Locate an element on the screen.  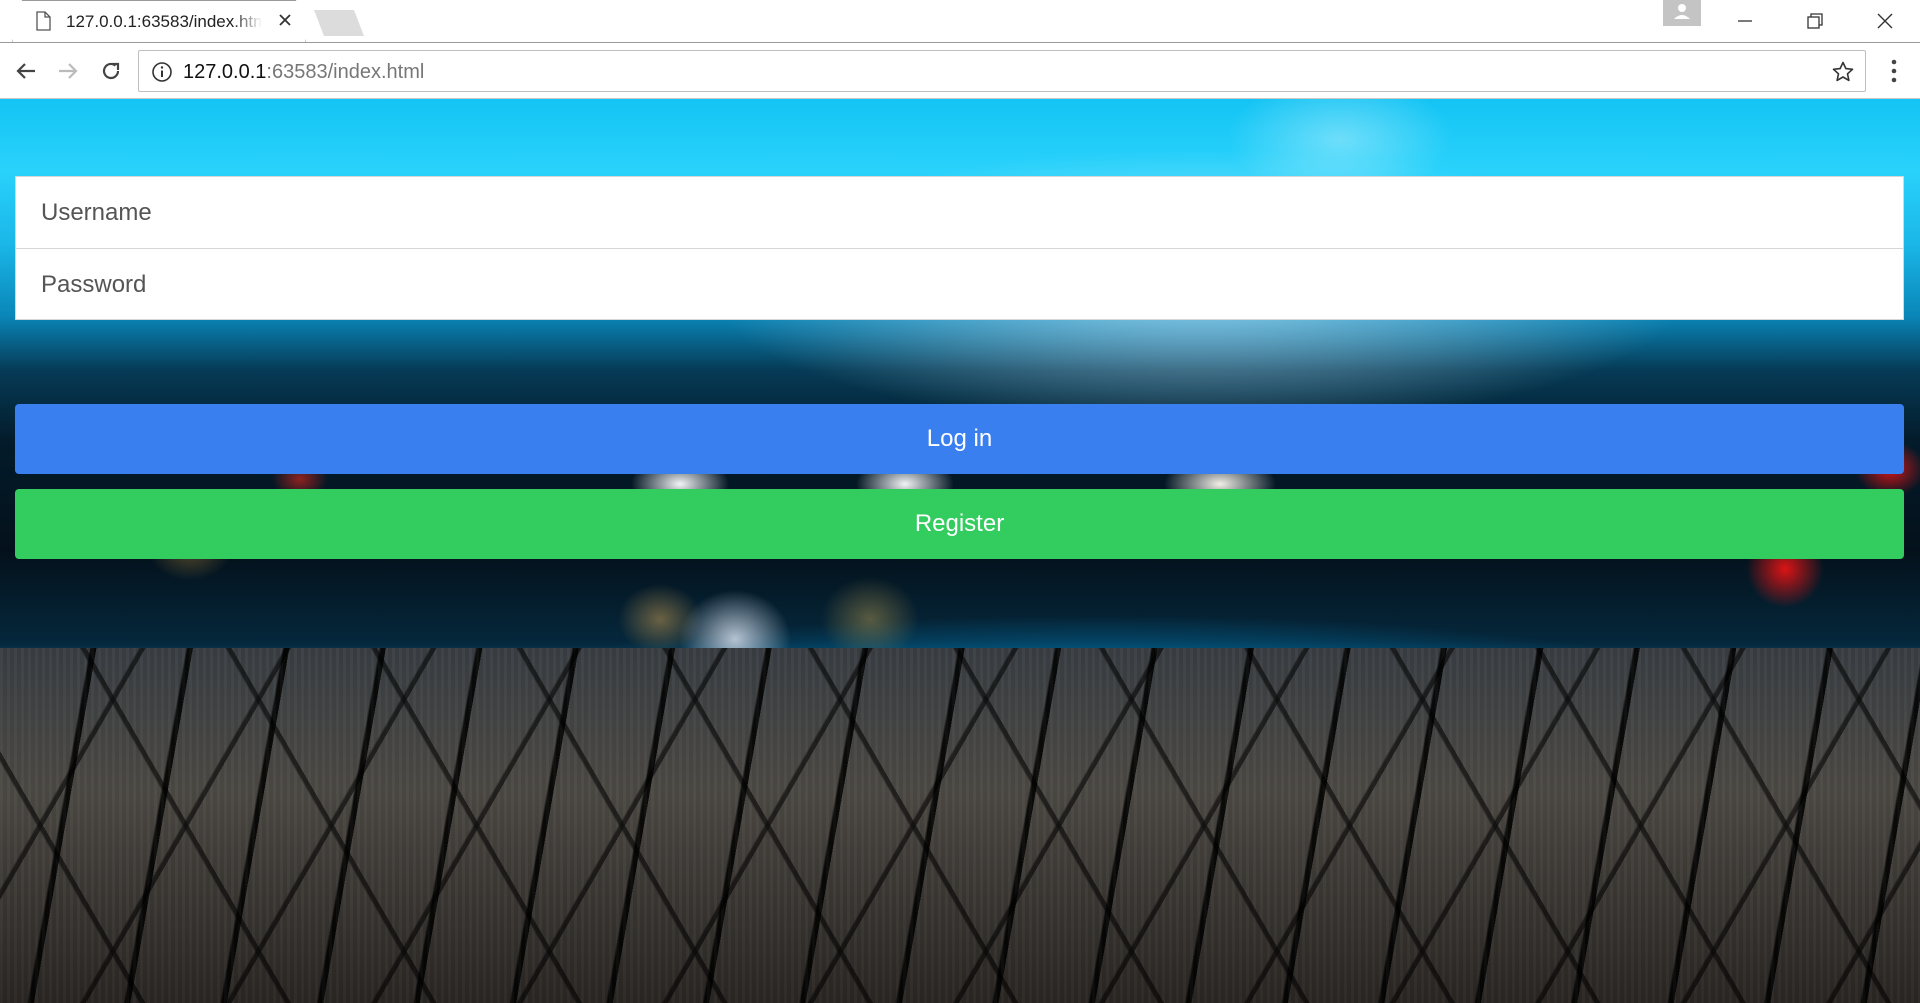
login-form is located at coordinates (959, 248).